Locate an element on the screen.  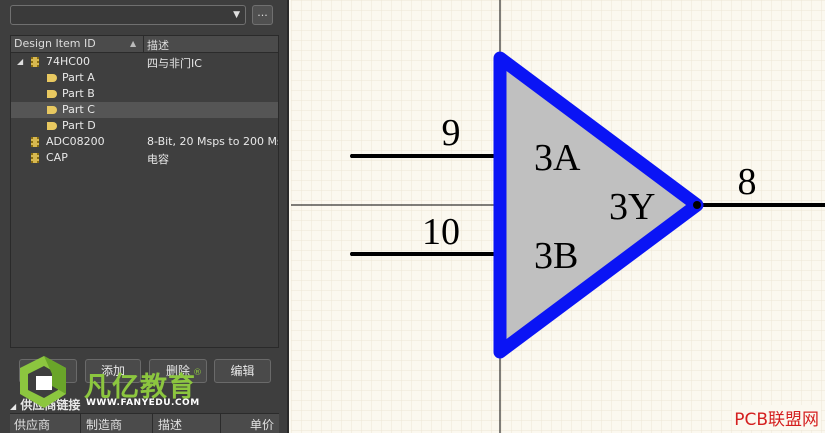
pin-9-hotspot is located at coordinates (352, 156).